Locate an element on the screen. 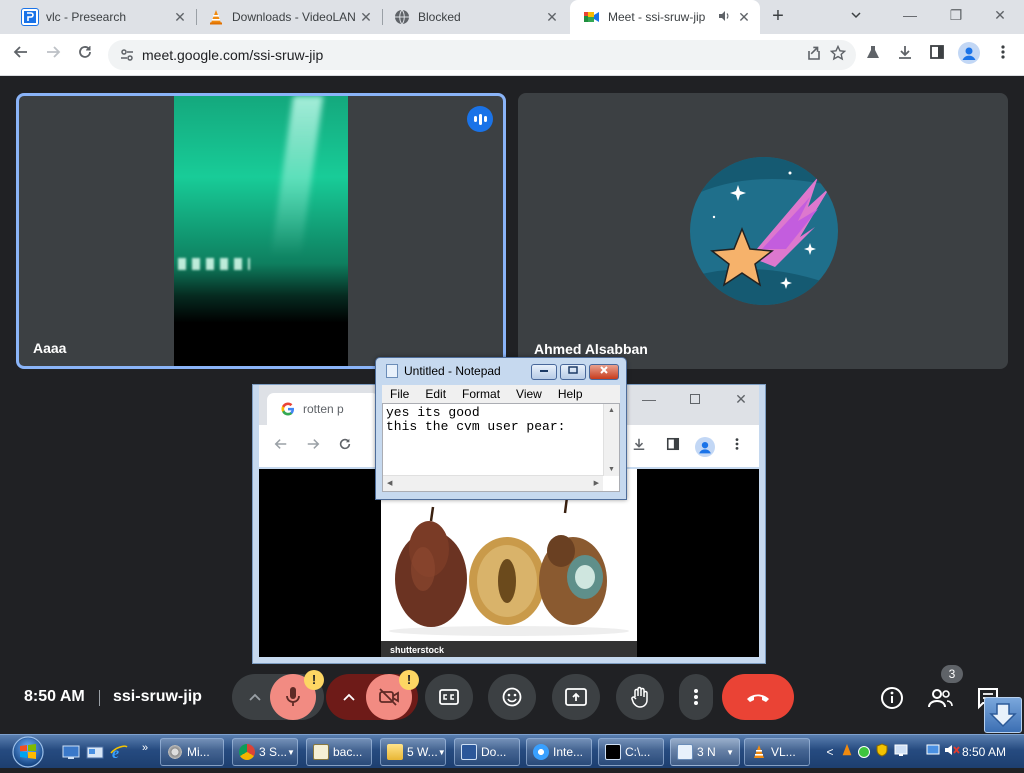 The width and height of the screenshot is (1024, 773). microphone-icon is located at coordinates (293, 696).